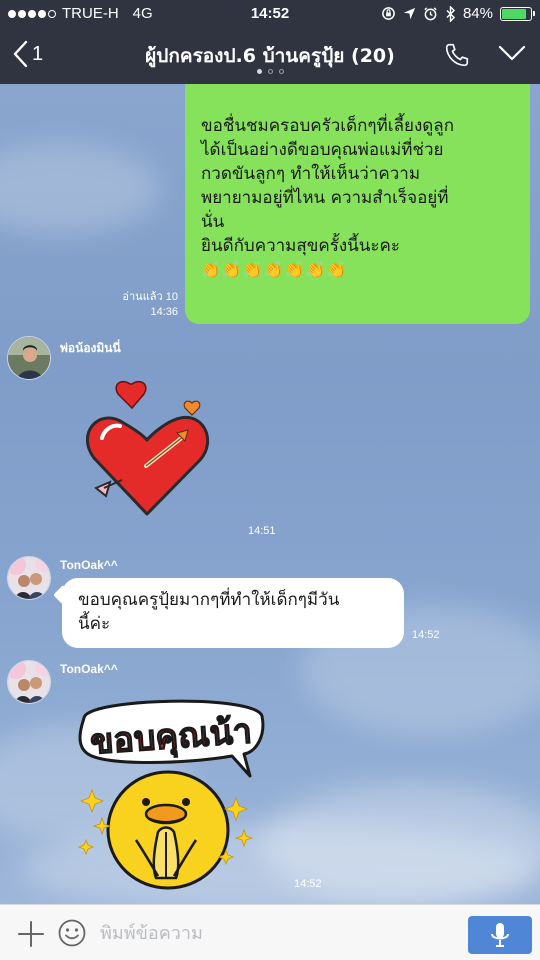 The width and height of the screenshot is (540, 960). I want to click on message-text-line: ขอบคุณครูปุ้ยมากๆที่ทำให้เด็กๆมีวัน, so click(209, 600).